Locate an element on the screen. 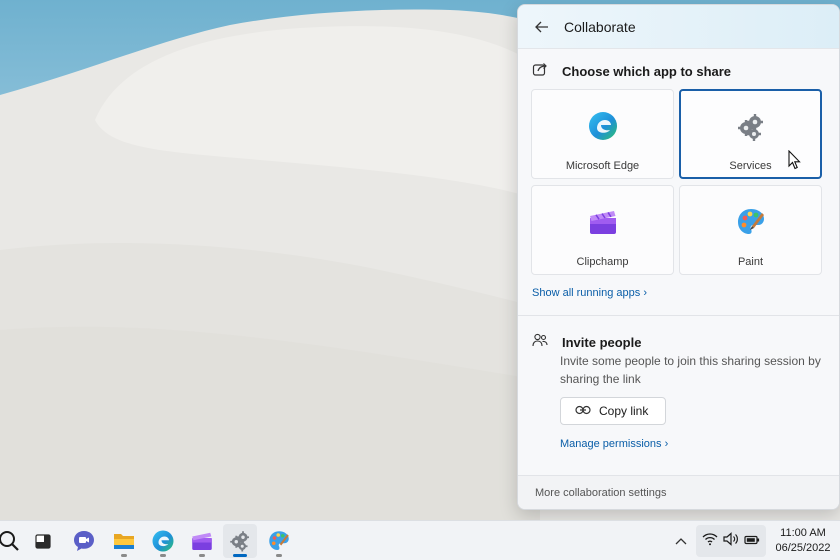 Image resolution: width=840 pixels, height=560 pixels. clock-date: 06/25/2022 is located at coordinates (803, 548).